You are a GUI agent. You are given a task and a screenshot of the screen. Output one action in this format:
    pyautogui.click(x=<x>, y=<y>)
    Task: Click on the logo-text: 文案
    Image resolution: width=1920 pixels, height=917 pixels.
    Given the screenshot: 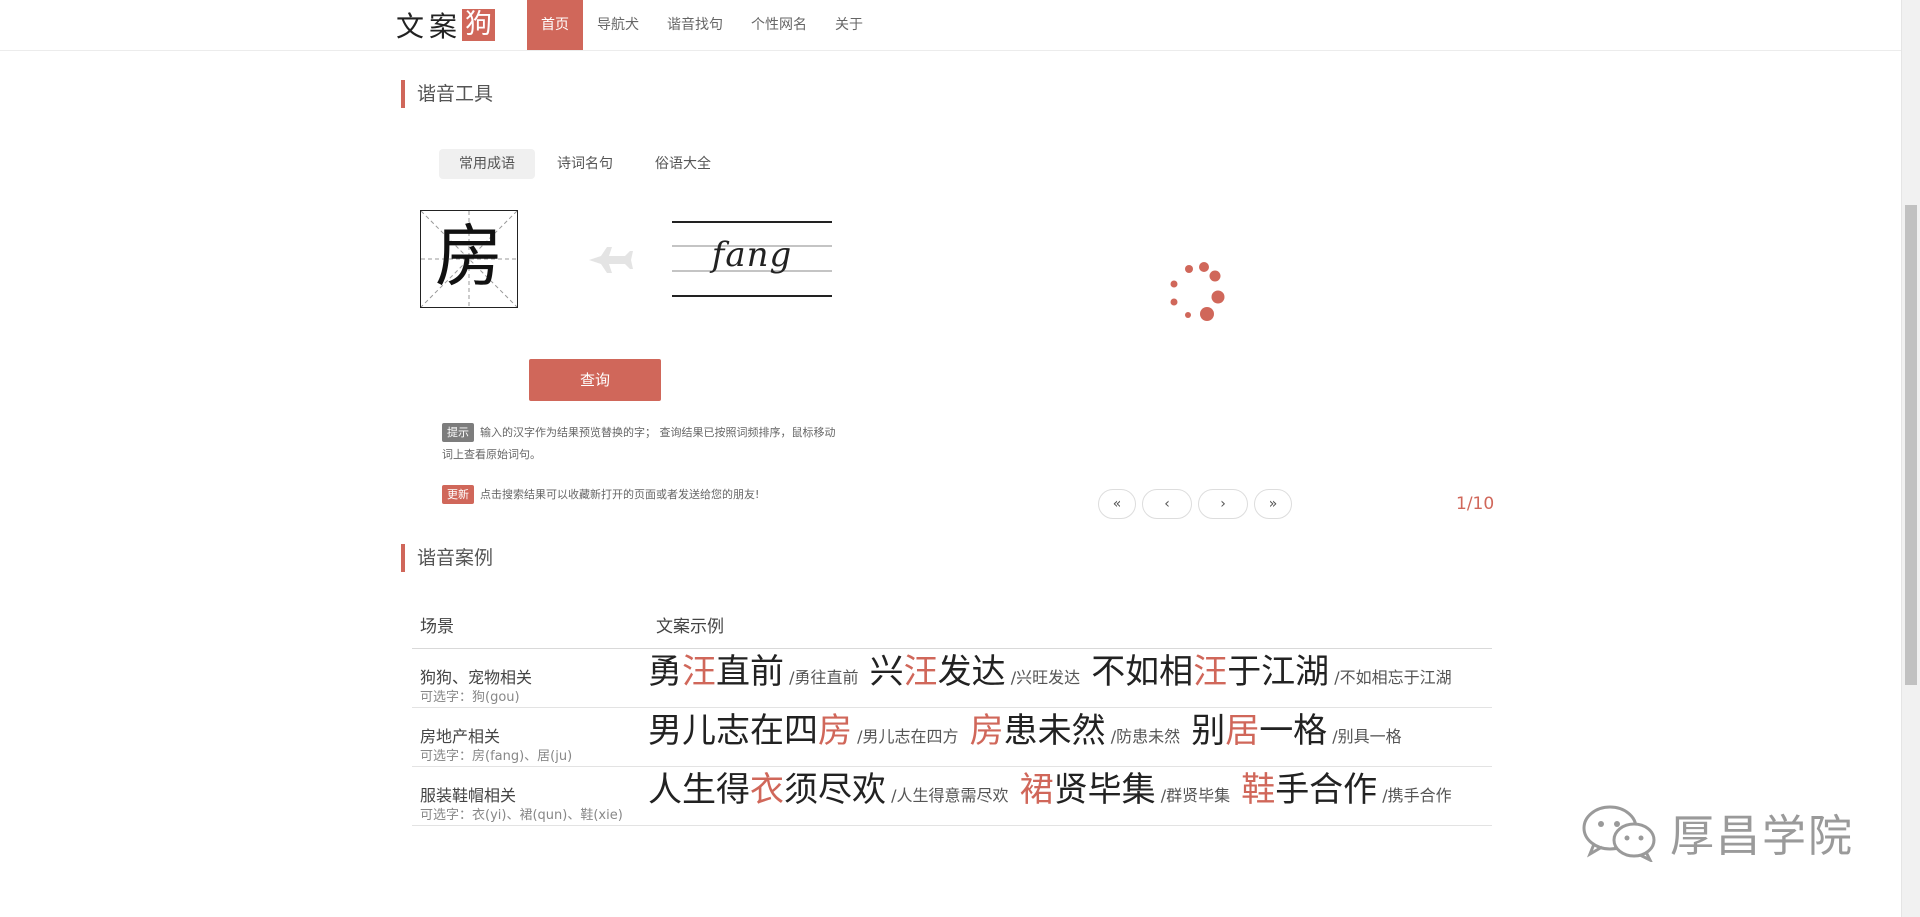 What is the action you would take?
    pyautogui.click(x=429, y=26)
    